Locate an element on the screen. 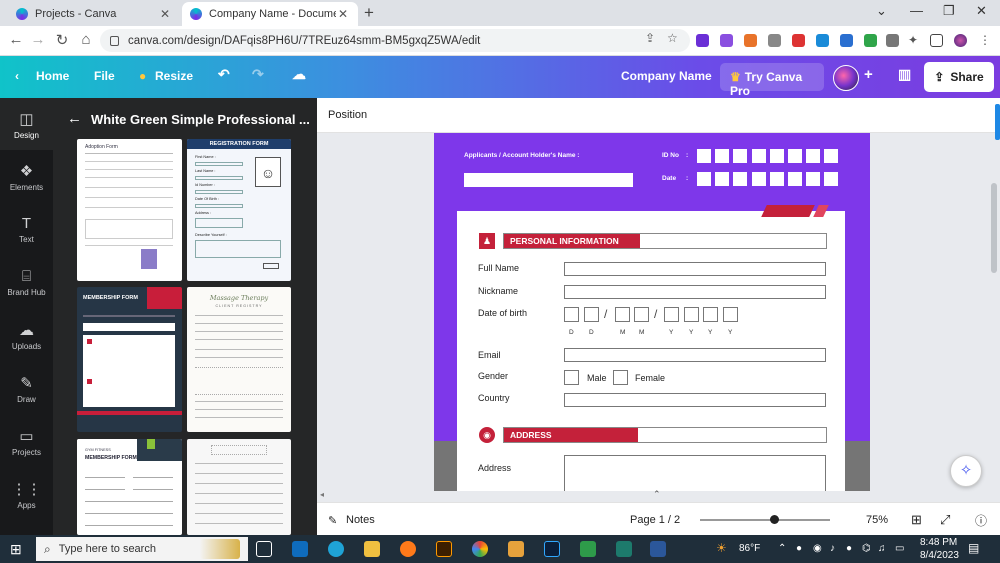 The image size is (1000, 563). try-canva-pro-button: ♛ Try Canva Pro is located at coordinates (772, 80).